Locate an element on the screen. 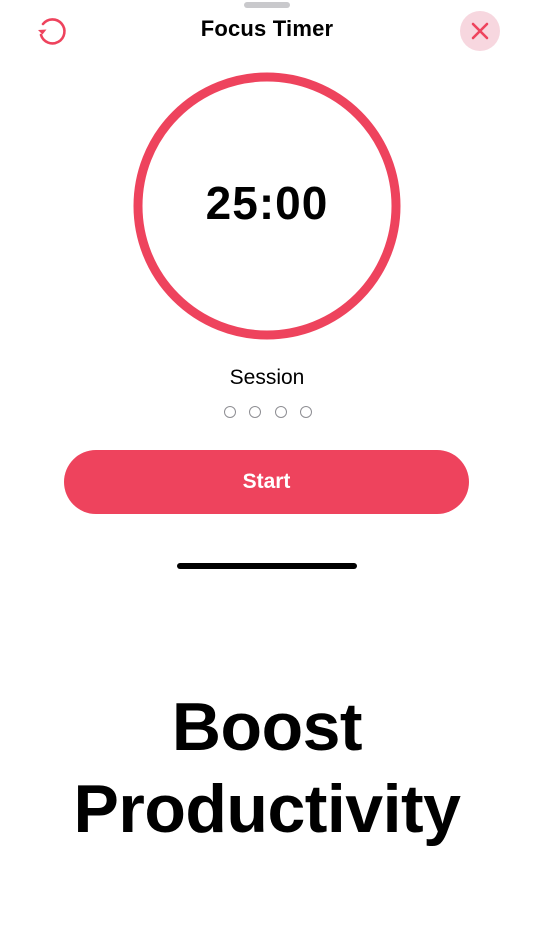 The height and width of the screenshot is (950, 534). promo-headline-line-2: Productivity is located at coordinates (267, 809).